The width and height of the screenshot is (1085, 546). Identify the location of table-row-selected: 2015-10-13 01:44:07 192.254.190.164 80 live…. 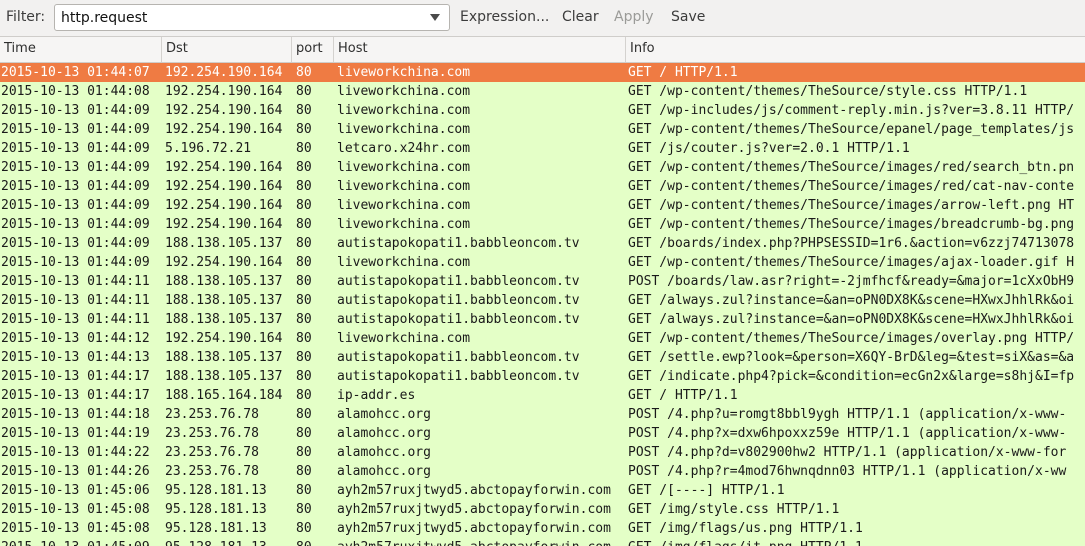
(542, 72).